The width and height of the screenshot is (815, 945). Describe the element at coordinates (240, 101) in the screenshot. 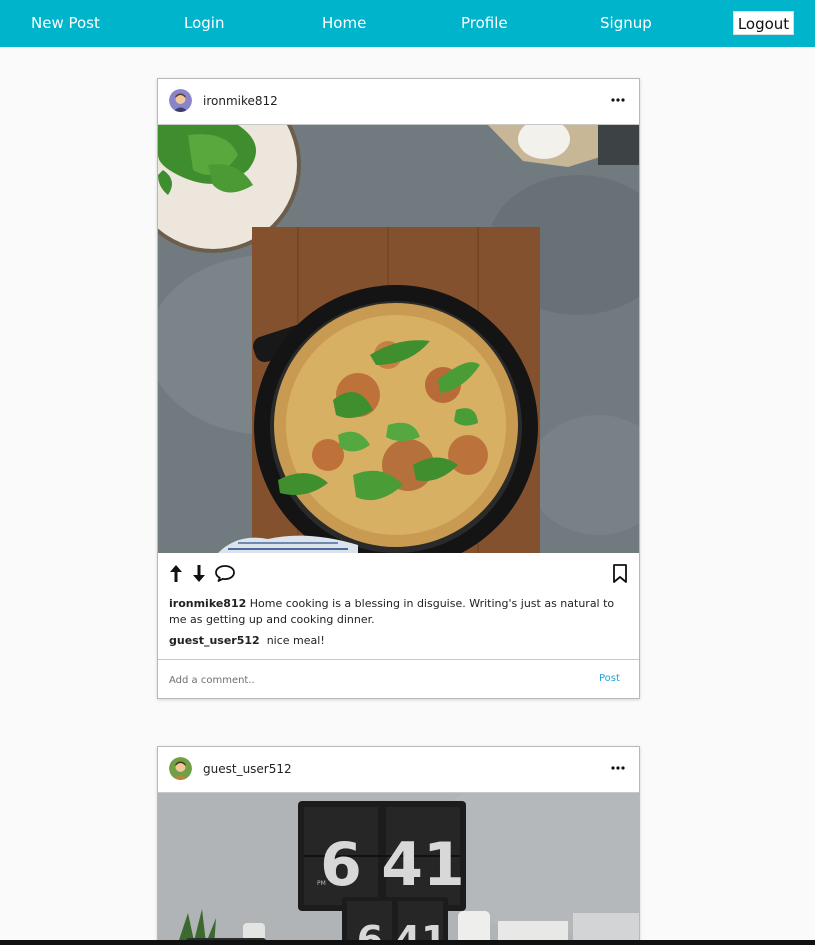

I see `post-author: ironmike812` at that location.